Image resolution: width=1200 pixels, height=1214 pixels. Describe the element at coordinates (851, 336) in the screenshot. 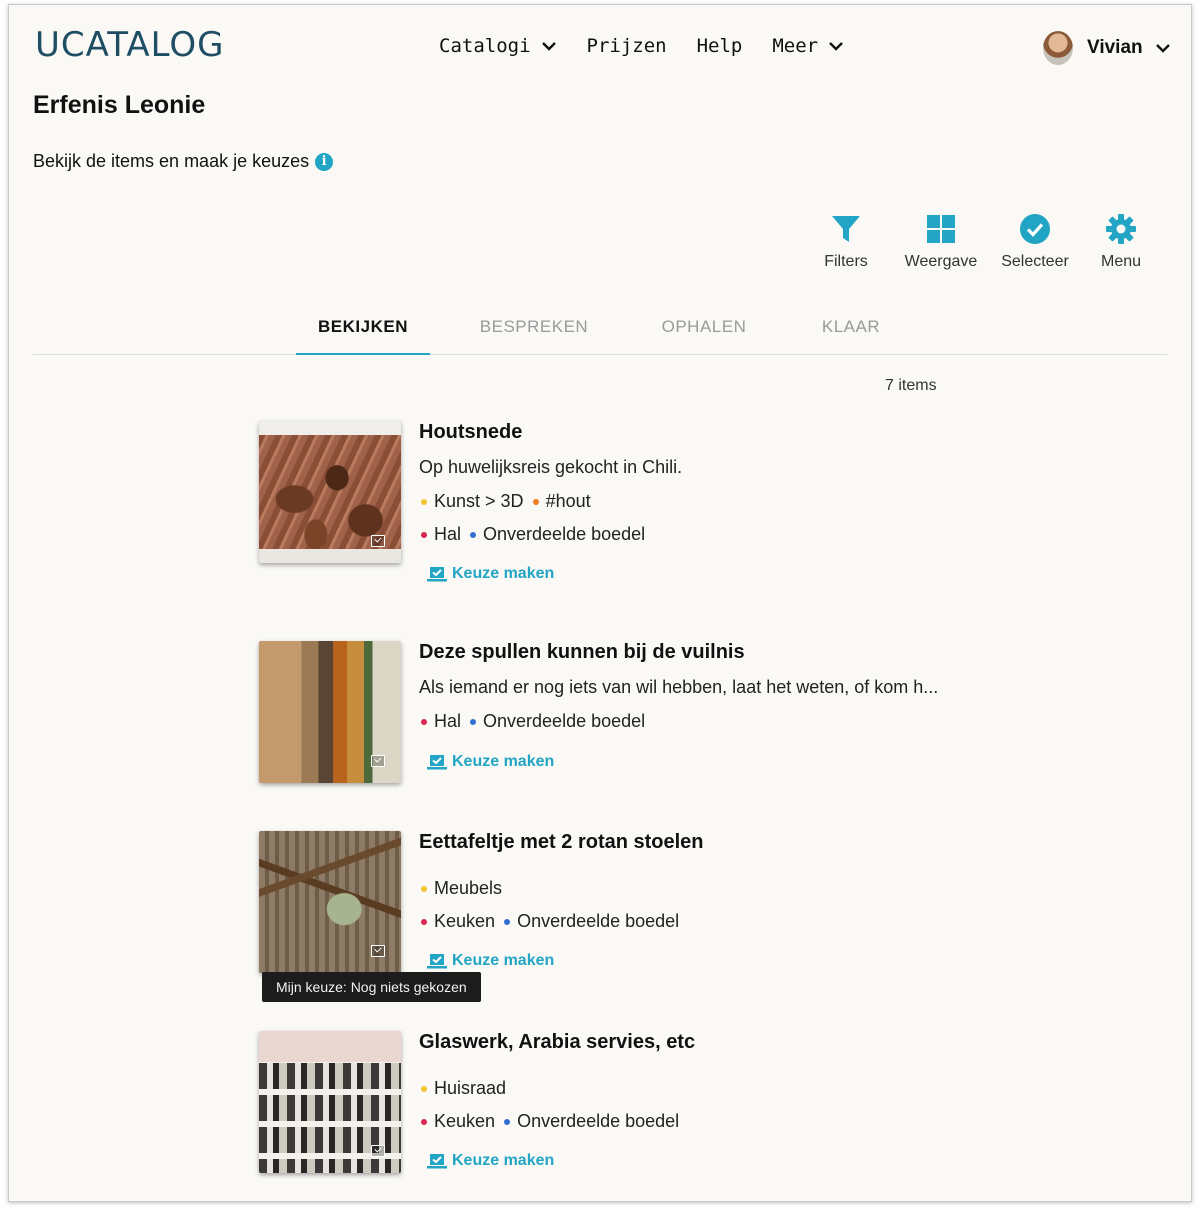

I see `tab-klaar: KLAAR` at that location.